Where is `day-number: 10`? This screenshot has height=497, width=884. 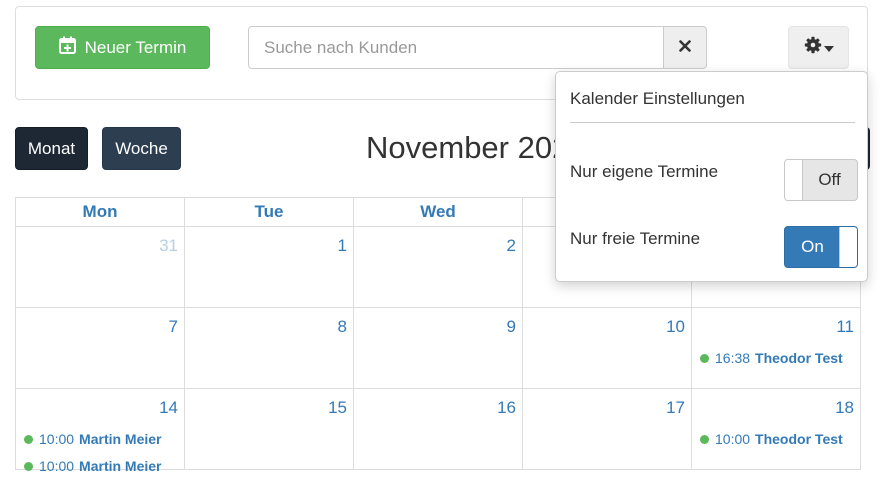
day-number: 10 is located at coordinates (675, 326).